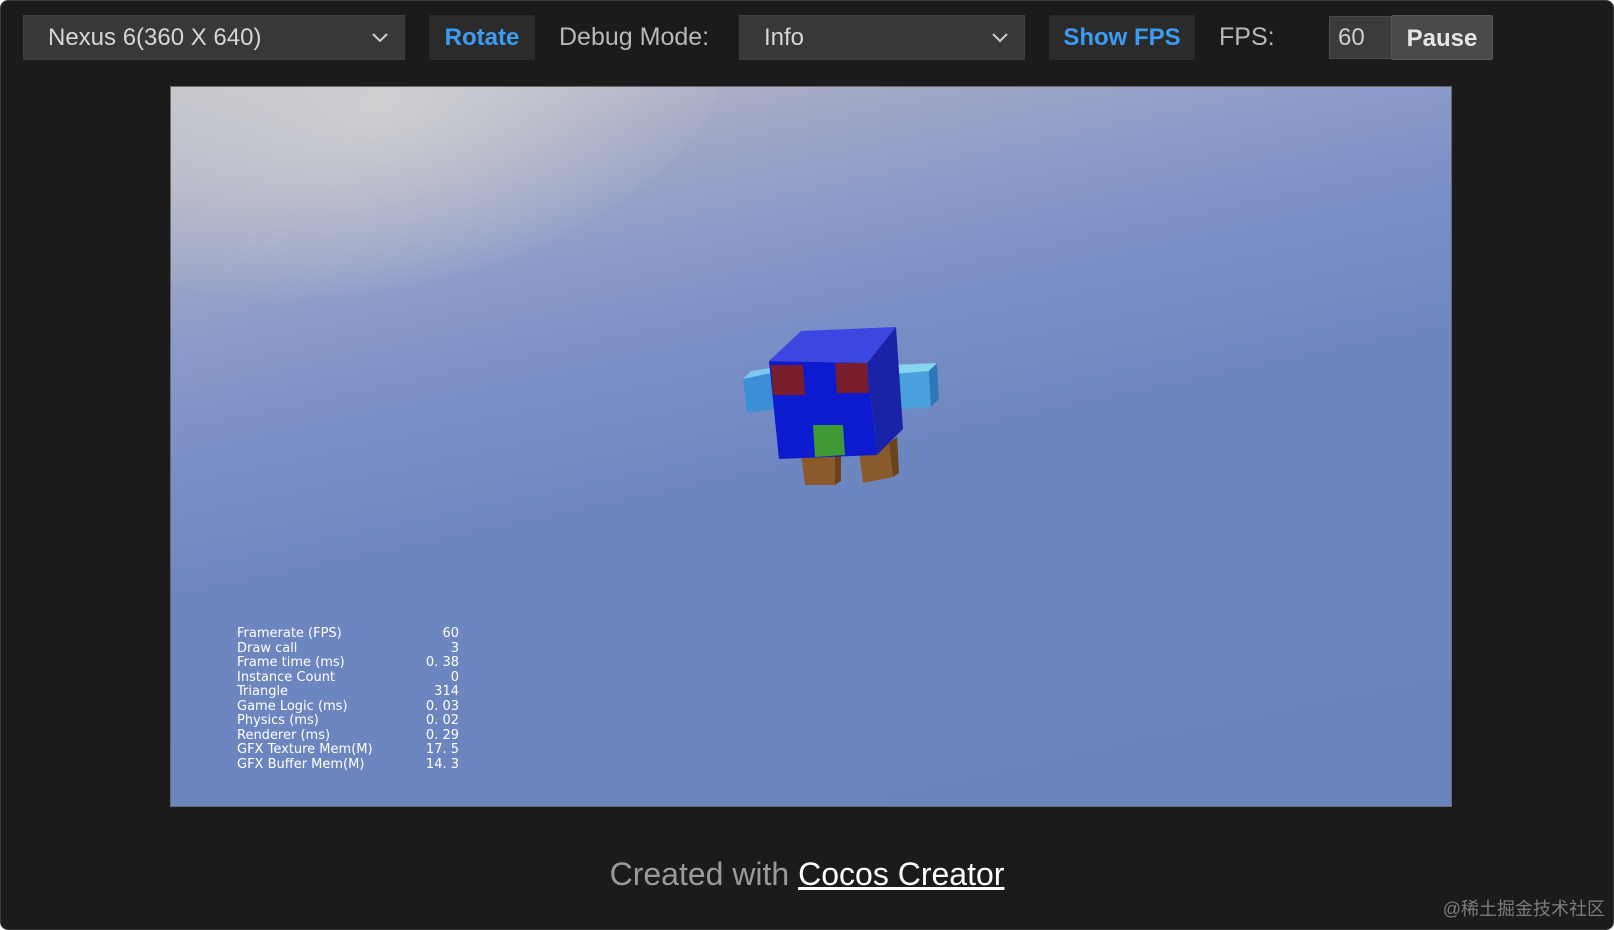  Describe the element at coordinates (454, 648) in the screenshot. I see `stat-value: 3` at that location.